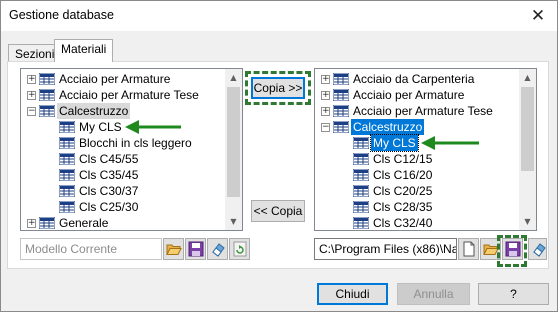 This screenshot has height=312, width=558. I want to click on tree-node: Cls C25/30, so click(123, 207).